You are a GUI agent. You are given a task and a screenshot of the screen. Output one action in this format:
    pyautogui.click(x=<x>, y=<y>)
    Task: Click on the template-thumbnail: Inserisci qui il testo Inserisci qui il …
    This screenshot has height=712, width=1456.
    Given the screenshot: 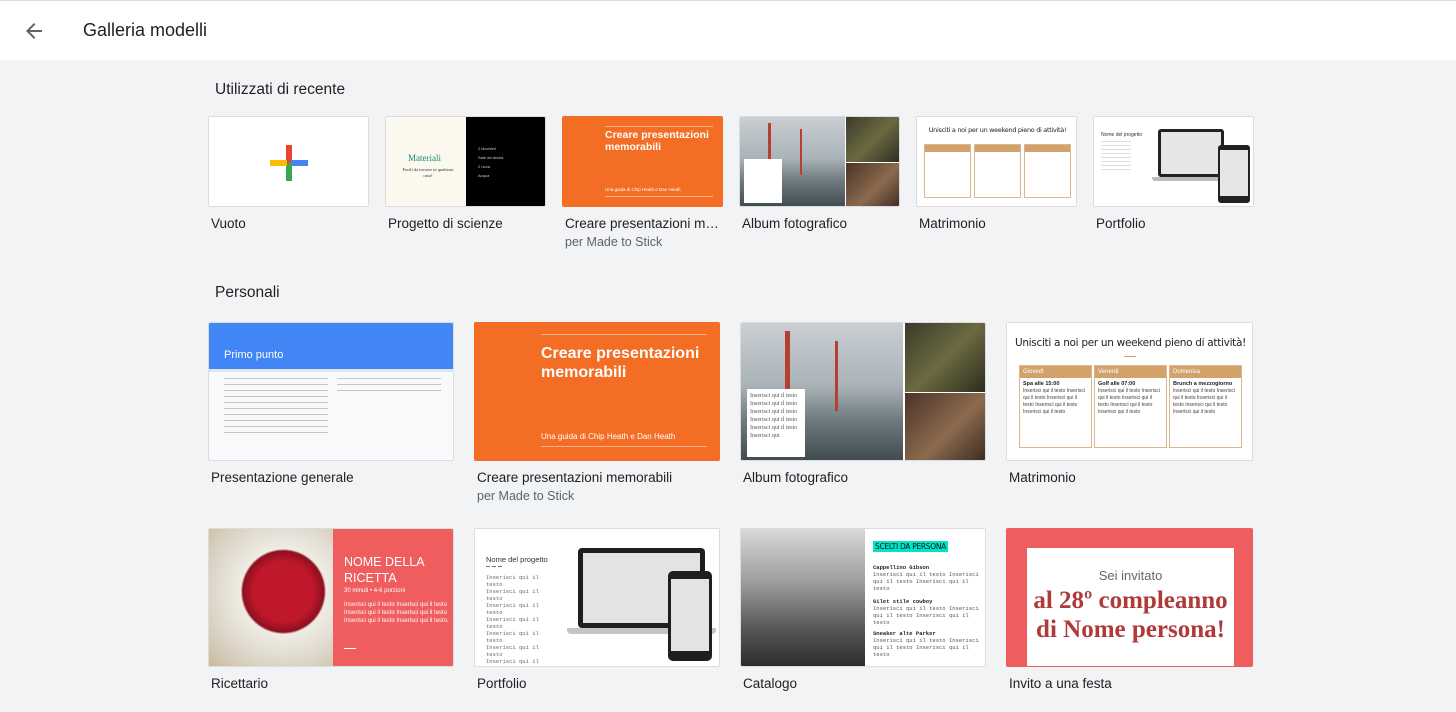 What is the action you would take?
    pyautogui.click(x=863, y=391)
    